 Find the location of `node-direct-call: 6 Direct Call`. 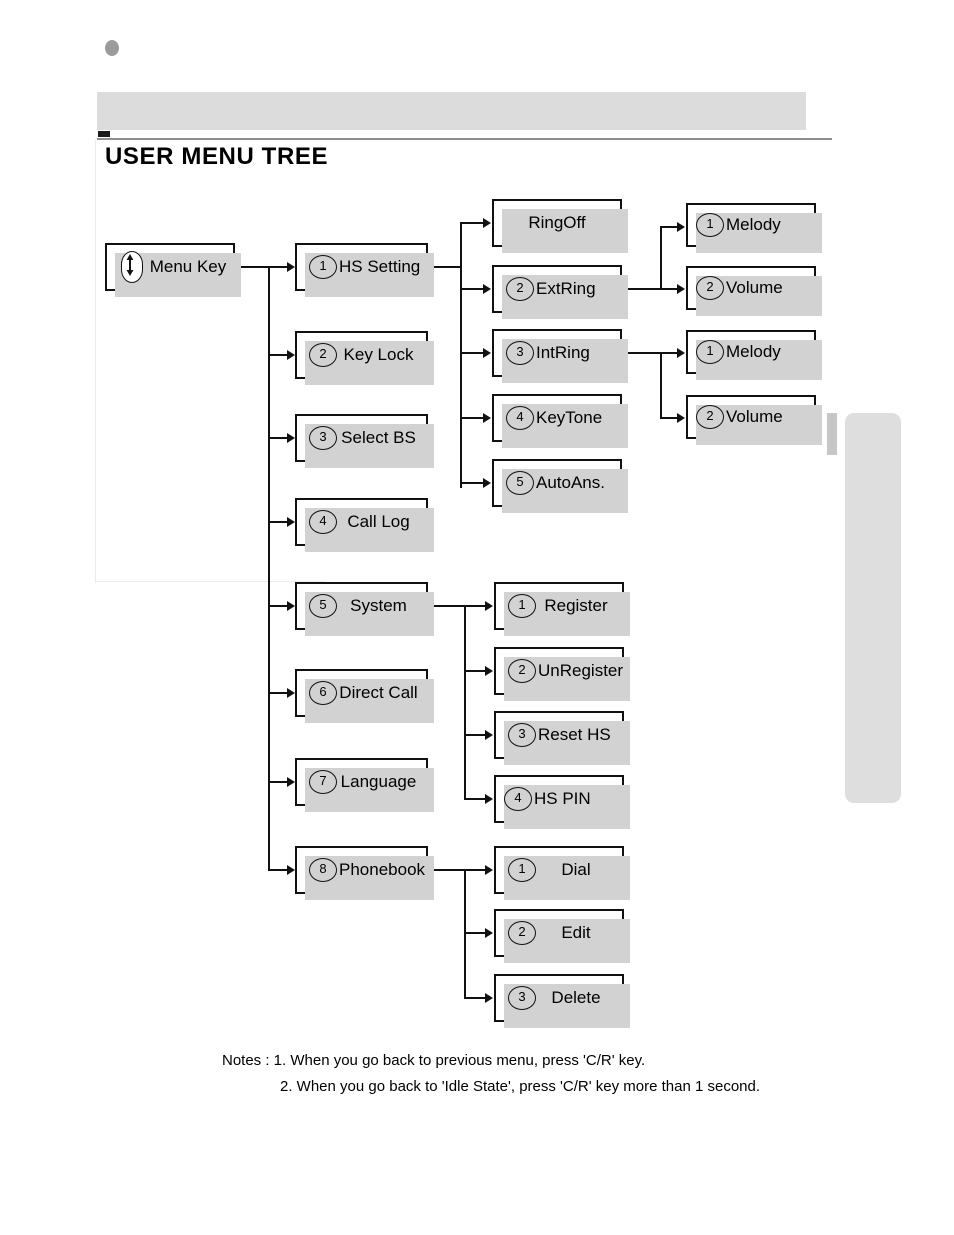

node-direct-call: 6 Direct Call is located at coordinates (364, 696).